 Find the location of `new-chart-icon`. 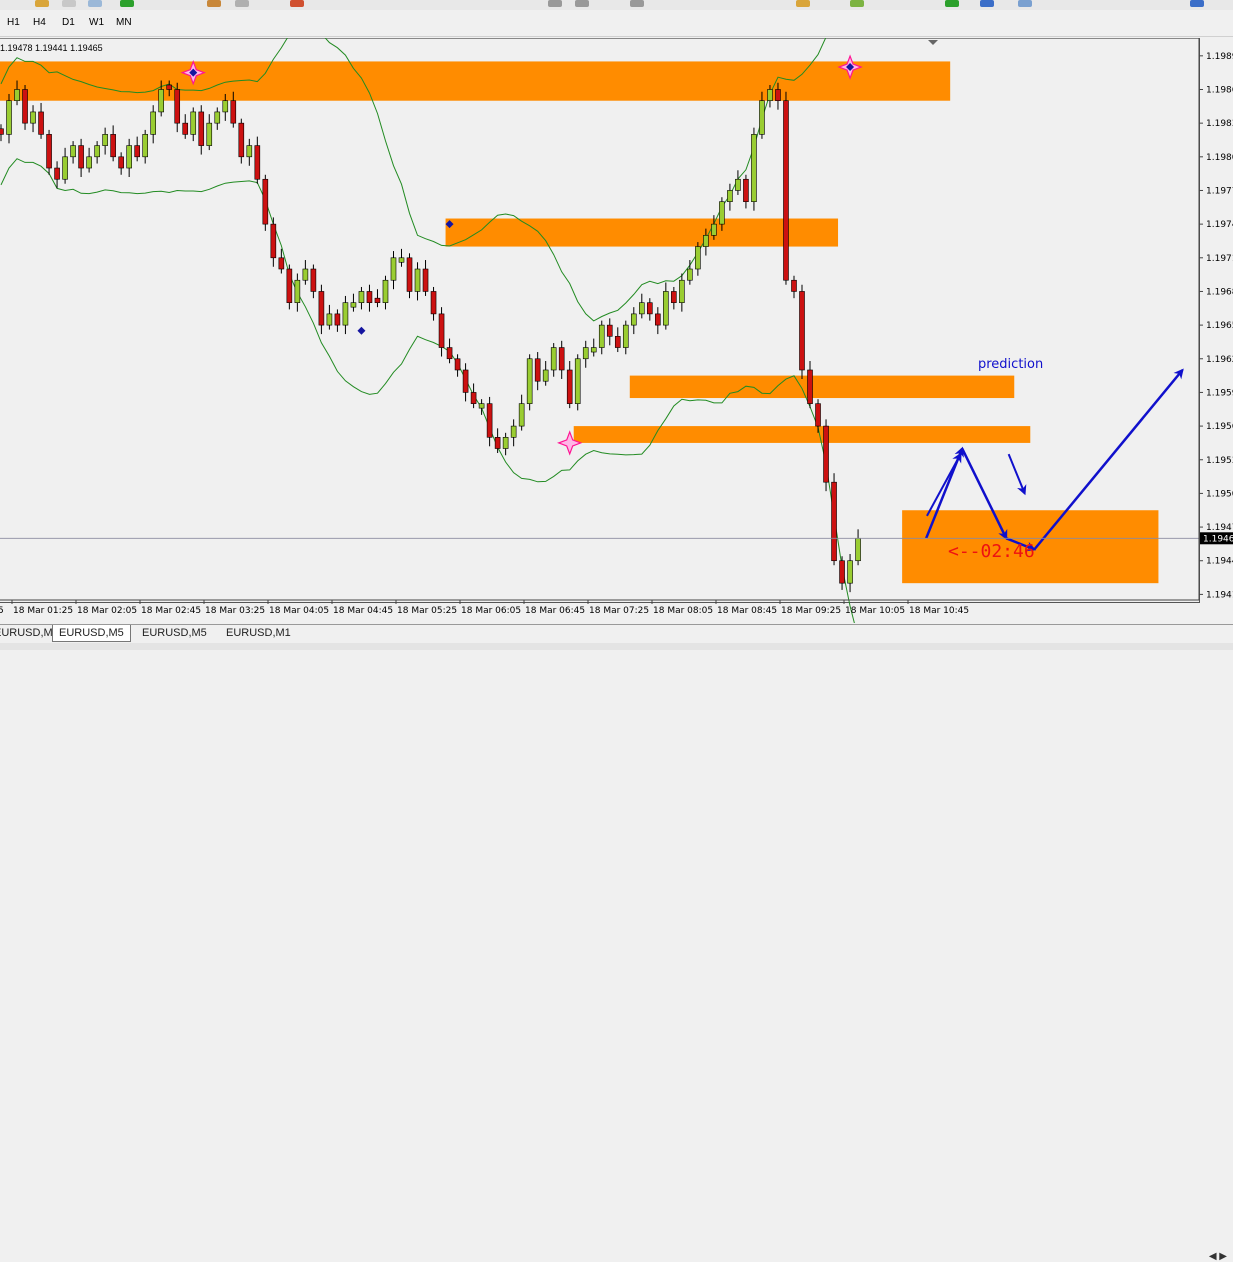

new-chart-icon is located at coordinates (127, 3).